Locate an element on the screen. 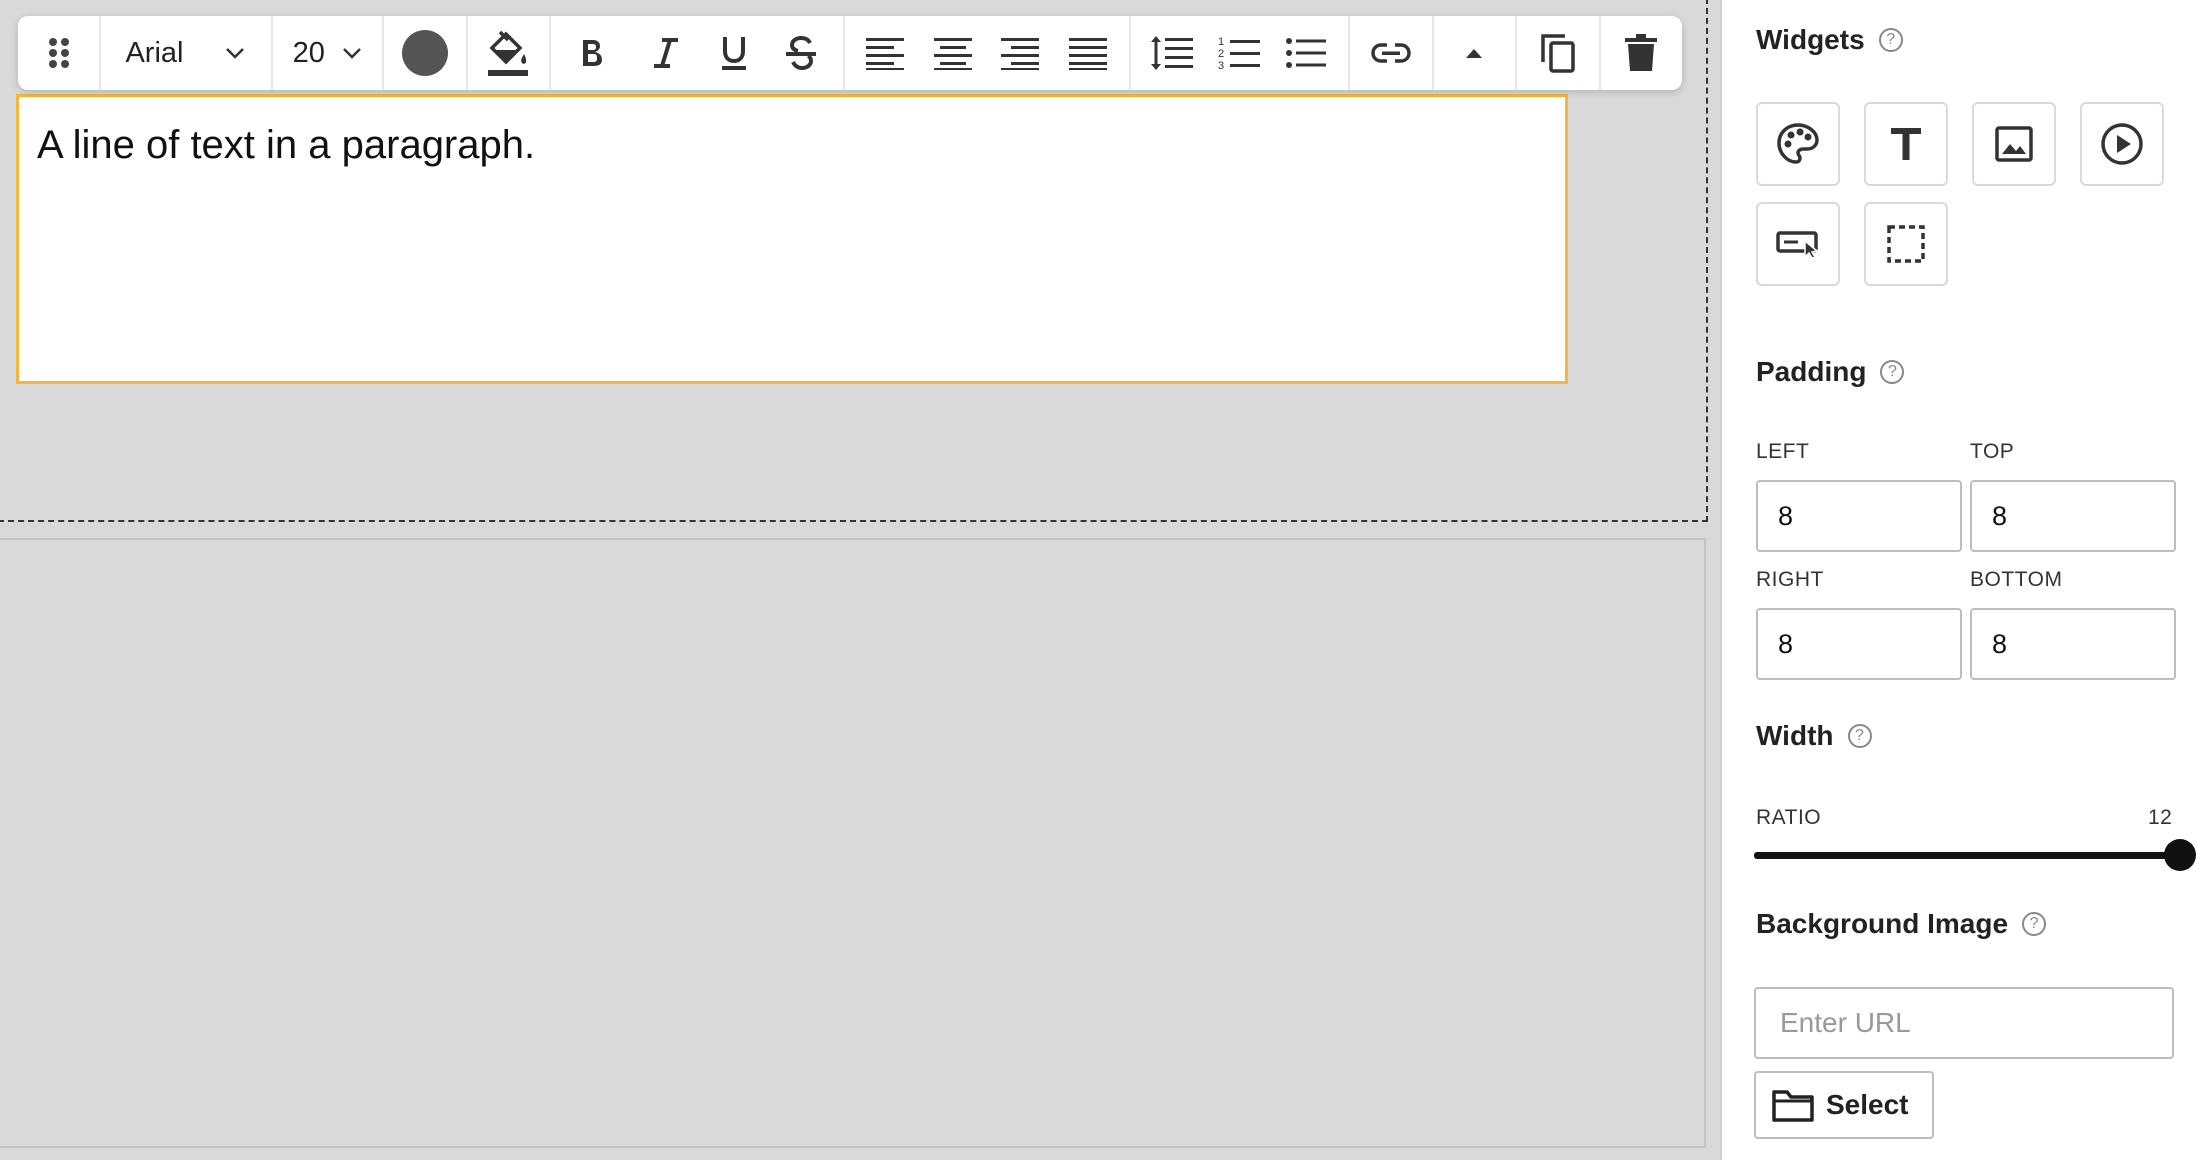  bold-button is located at coordinates (591, 53).